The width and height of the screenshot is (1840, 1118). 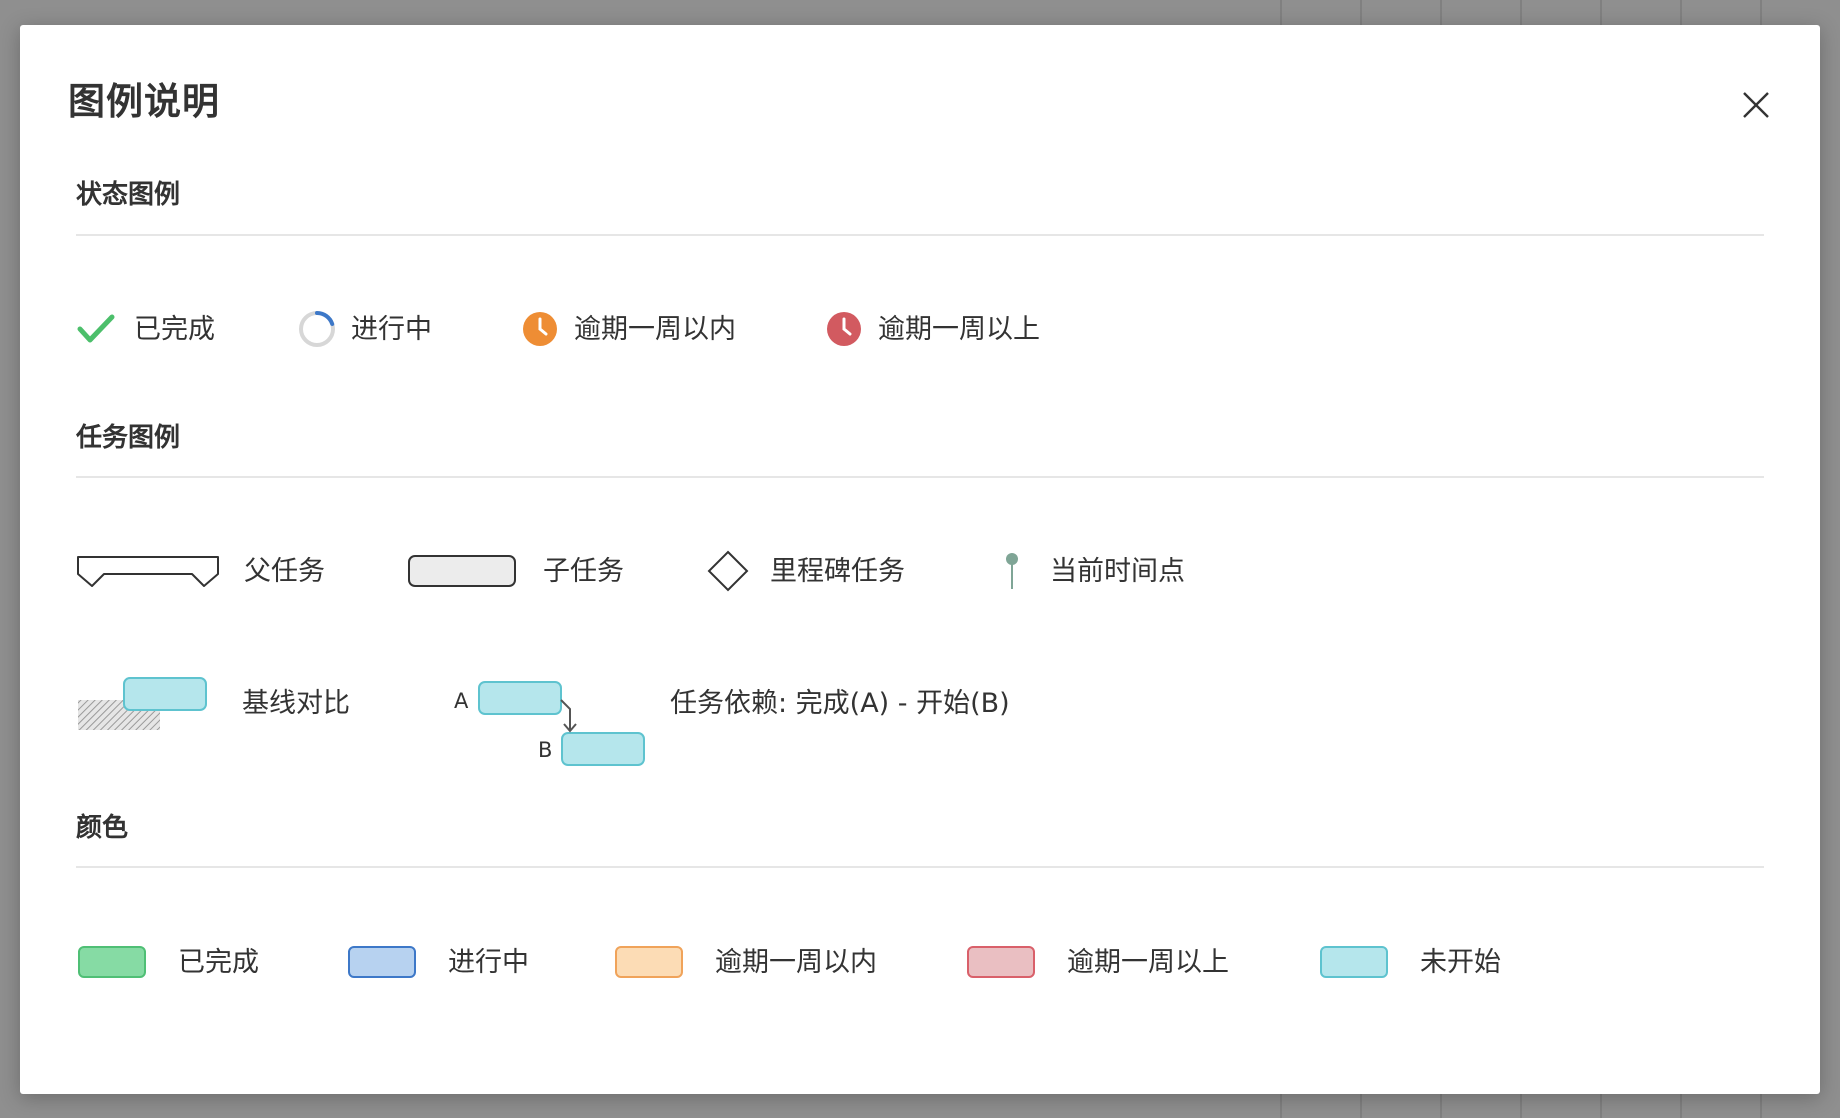 I want to click on baseline-compare-shape, so click(x=142, y=703).